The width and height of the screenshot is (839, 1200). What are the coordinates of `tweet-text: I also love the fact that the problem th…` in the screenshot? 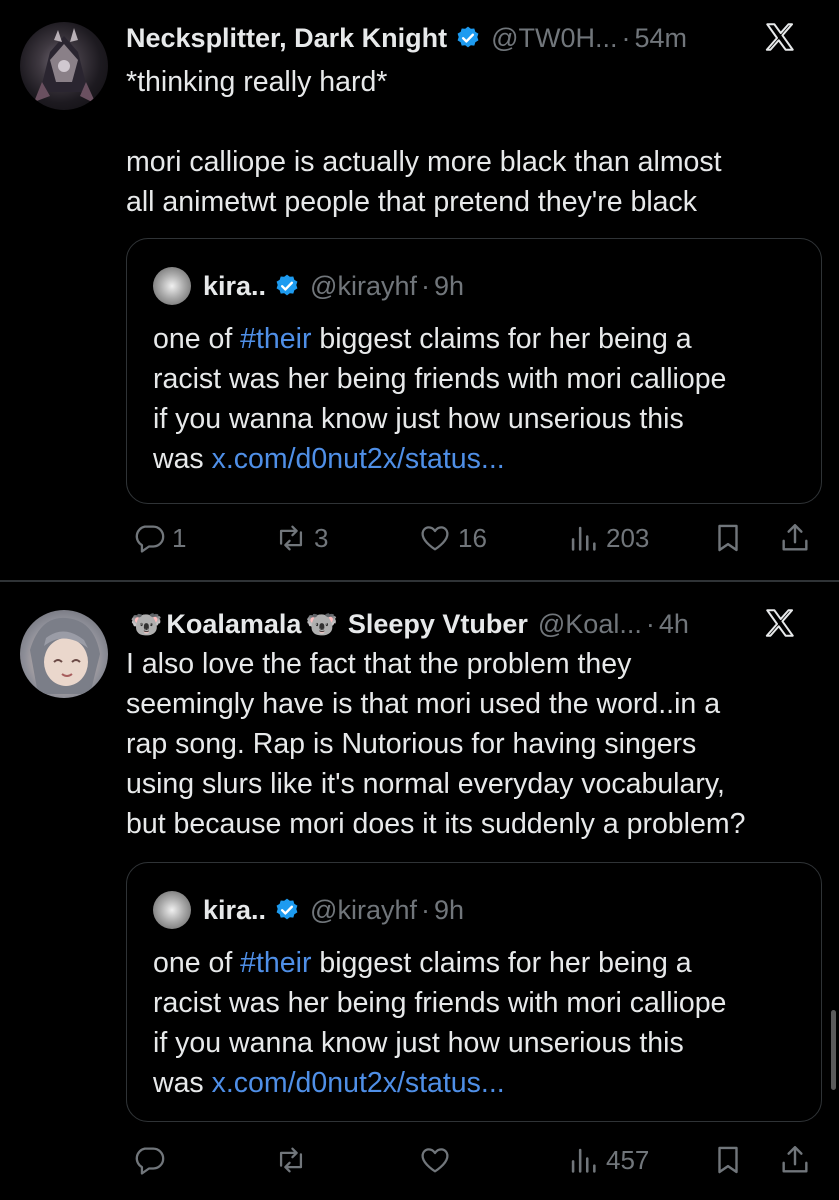 It's located at (467, 744).